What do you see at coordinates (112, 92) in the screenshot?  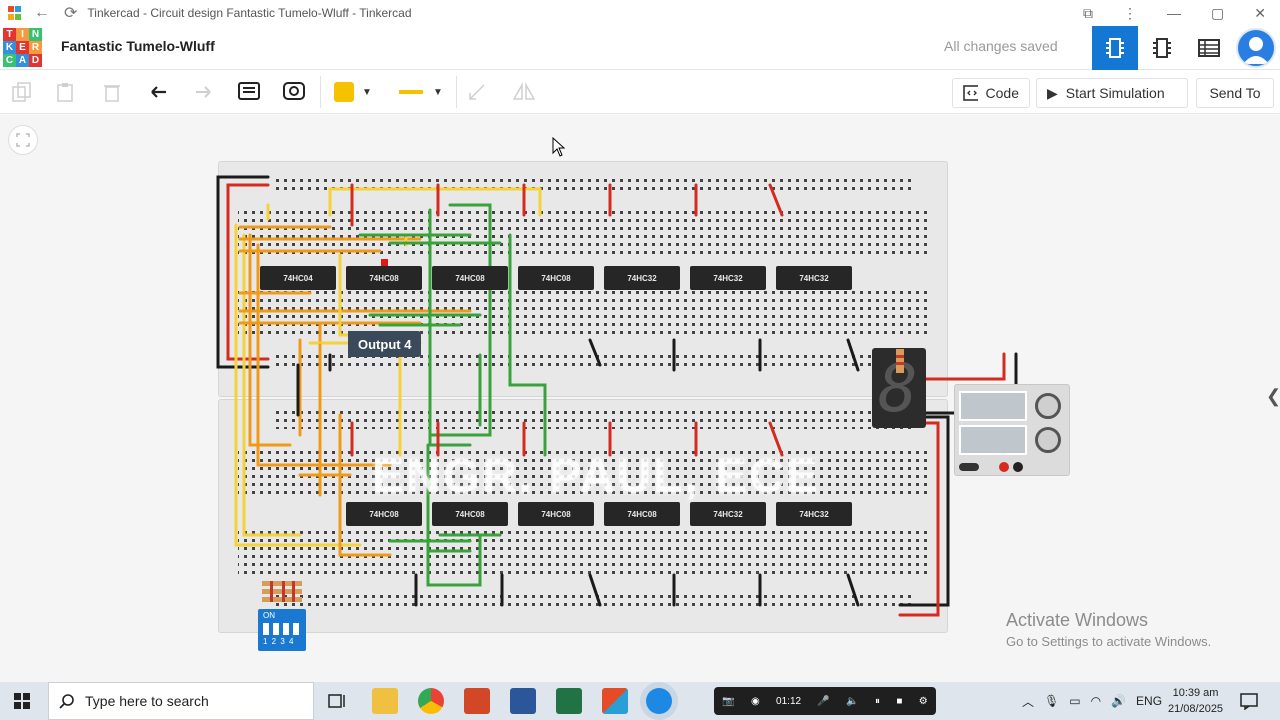 I see `delete-button` at bounding box center [112, 92].